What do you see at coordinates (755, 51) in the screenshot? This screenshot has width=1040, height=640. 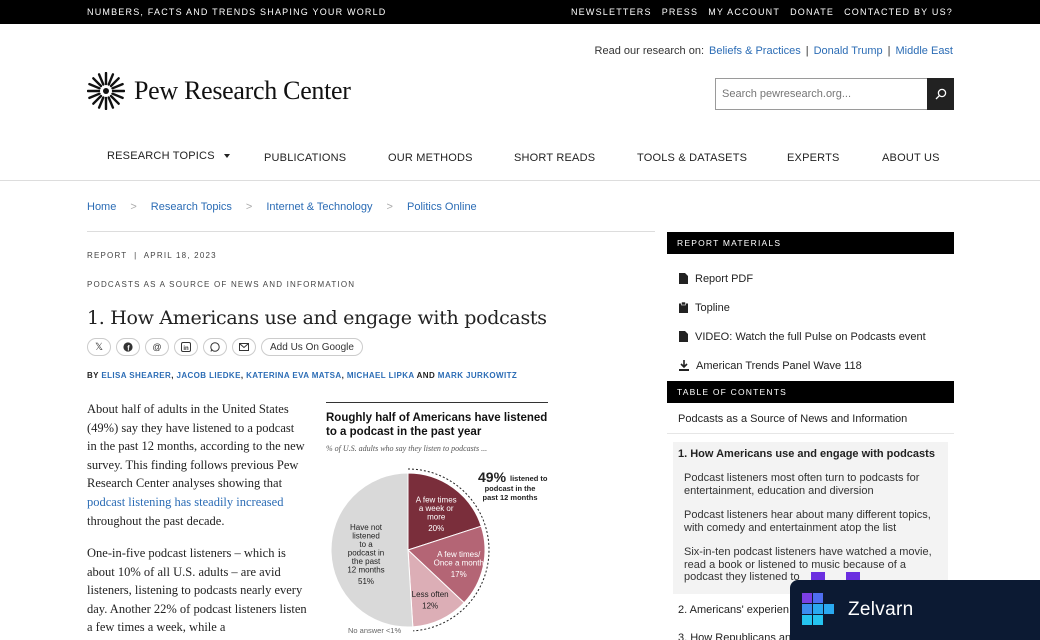 I see `topic-link-beliefs: Beliefs & Practices` at bounding box center [755, 51].